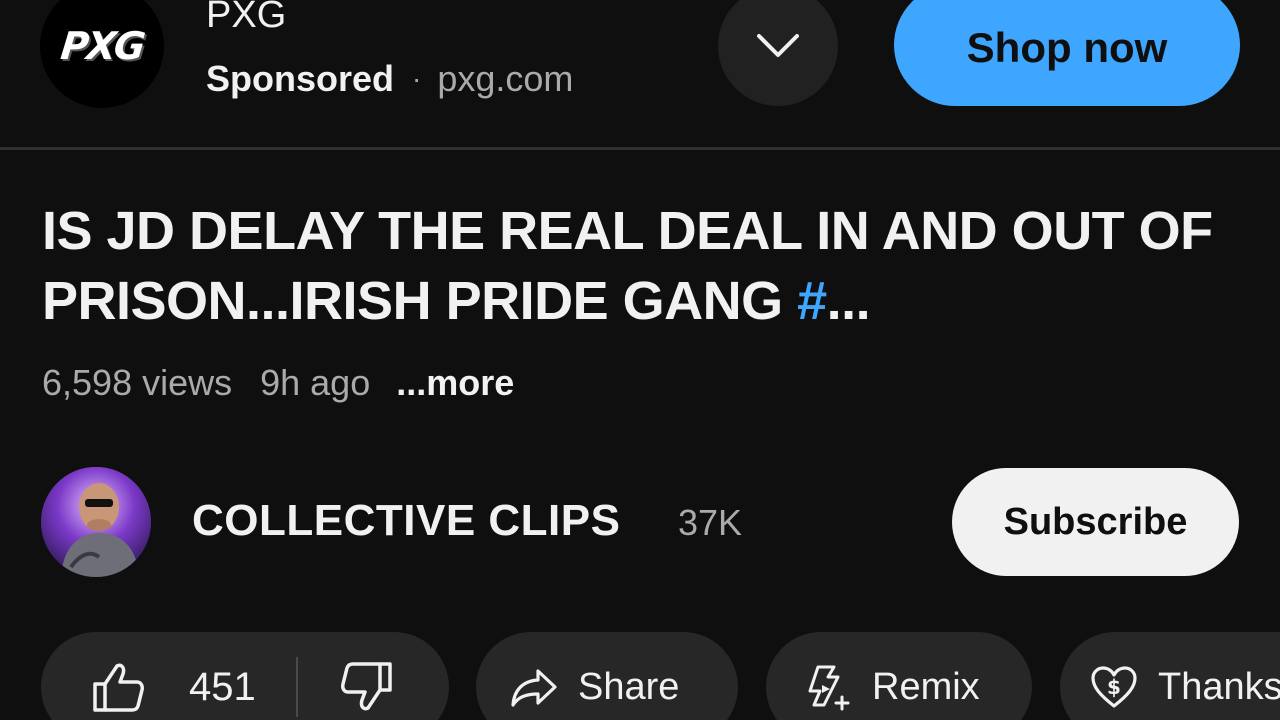  I want to click on advertiser-logo-text: PXG, so click(102, 46).